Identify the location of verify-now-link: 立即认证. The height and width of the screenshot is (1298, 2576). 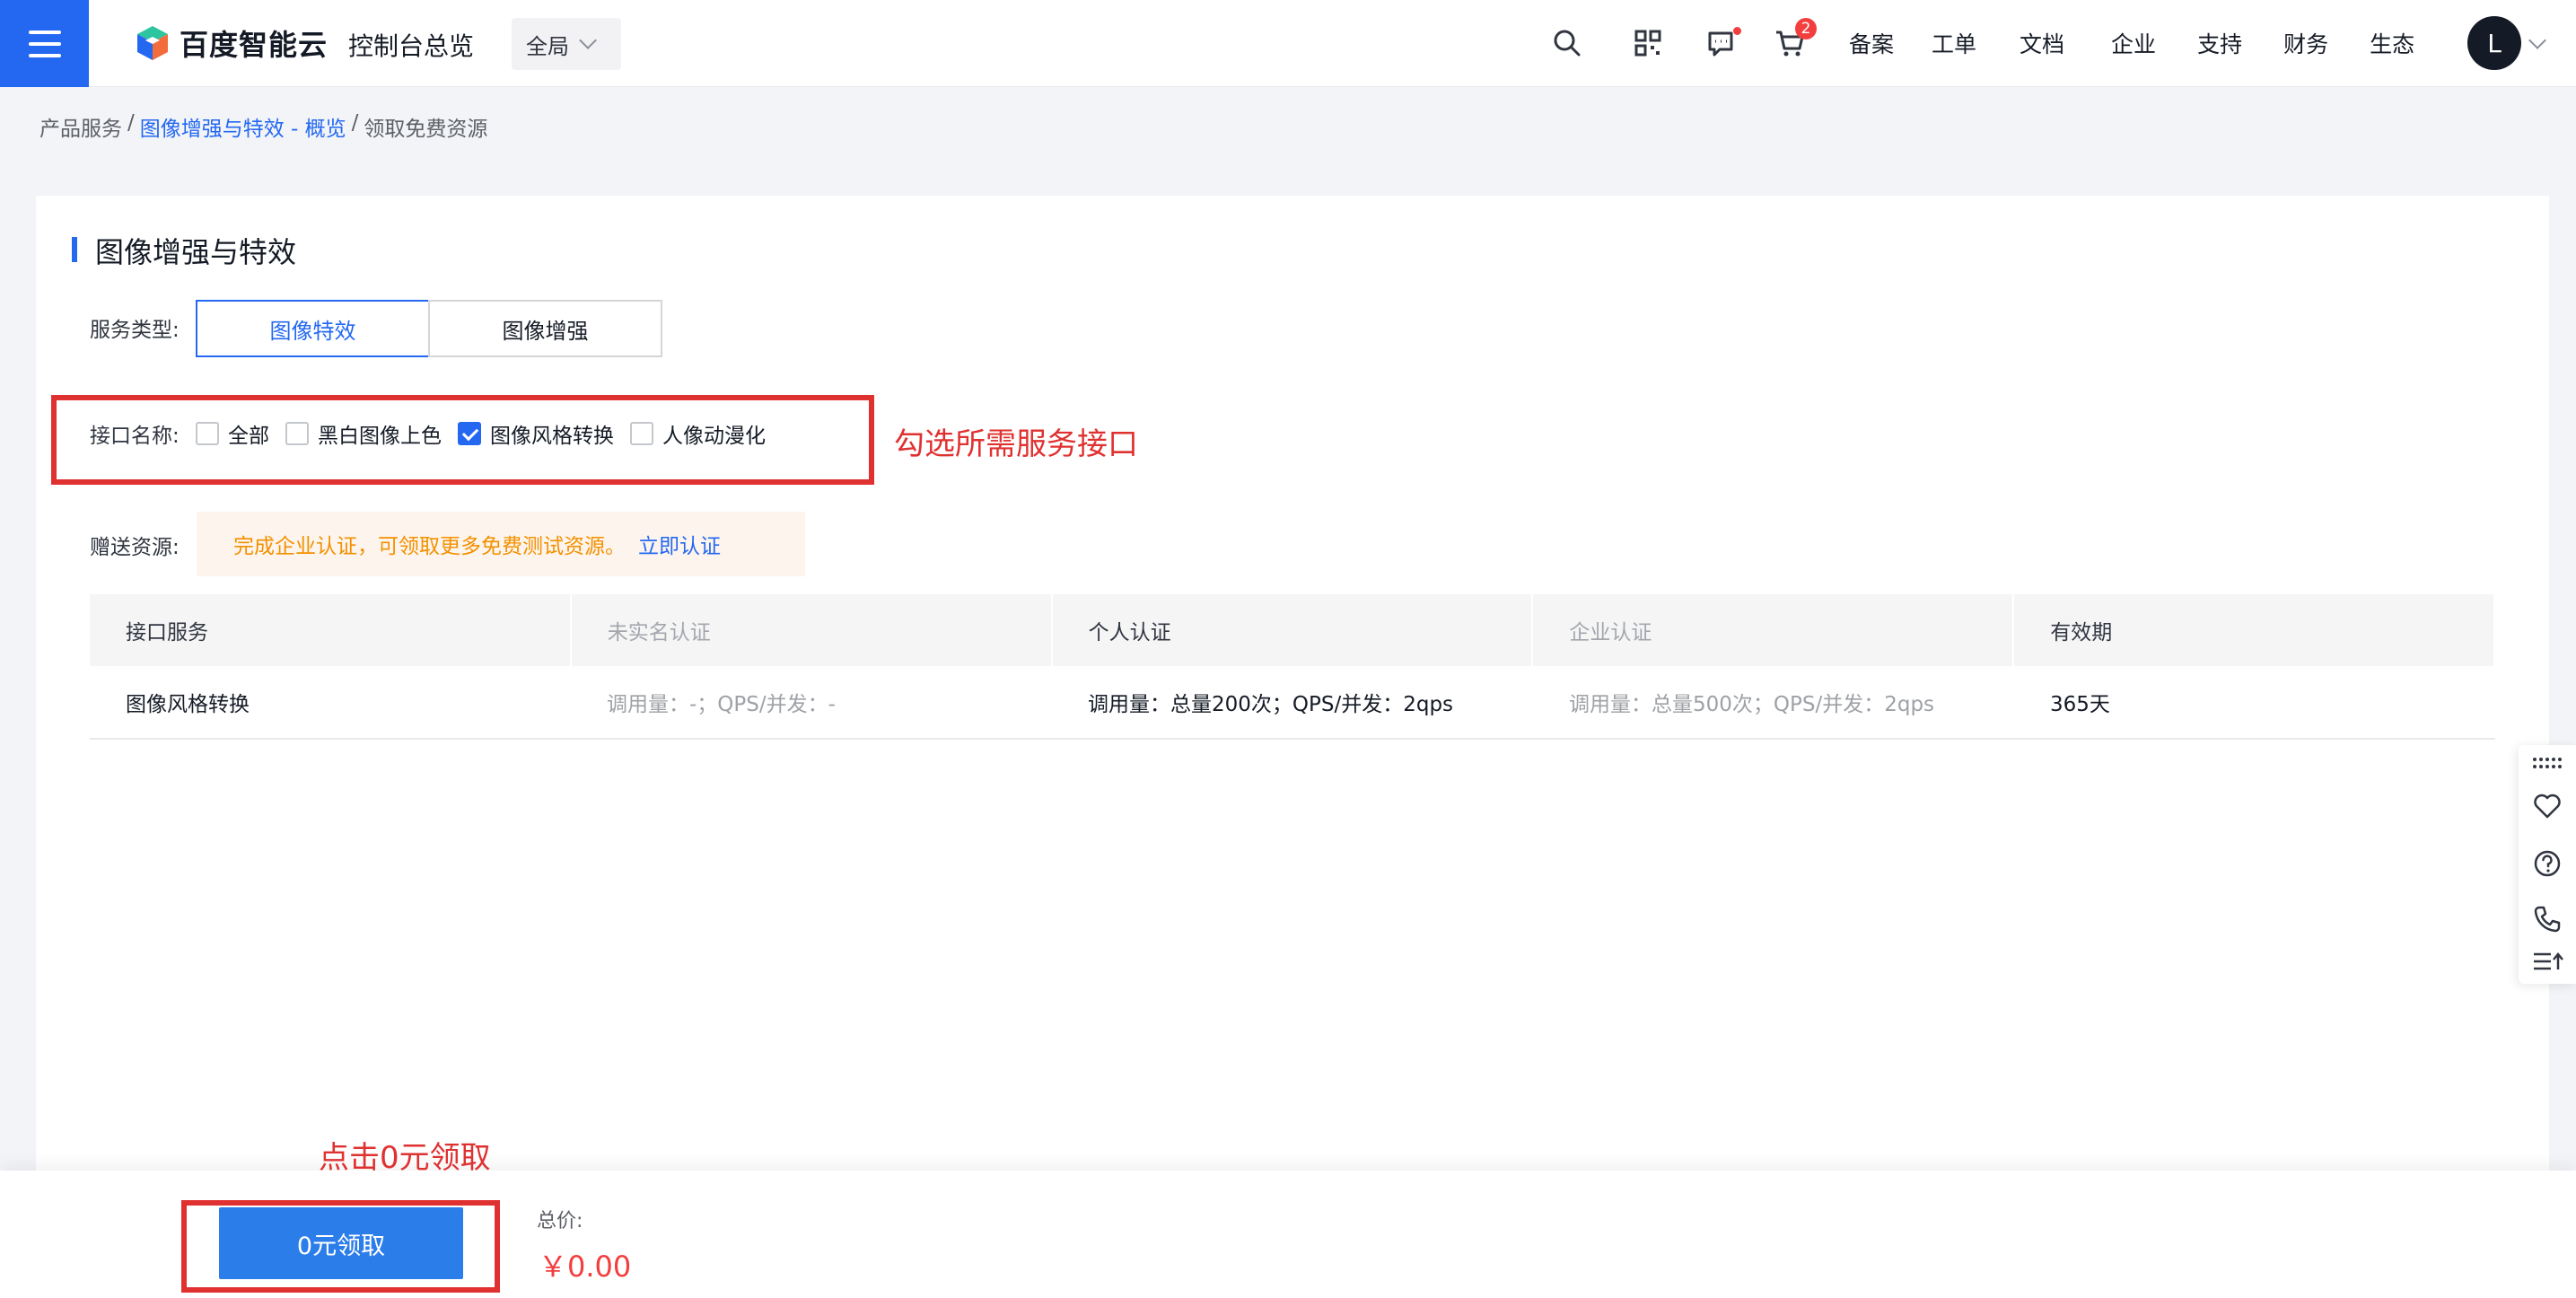
(679, 544).